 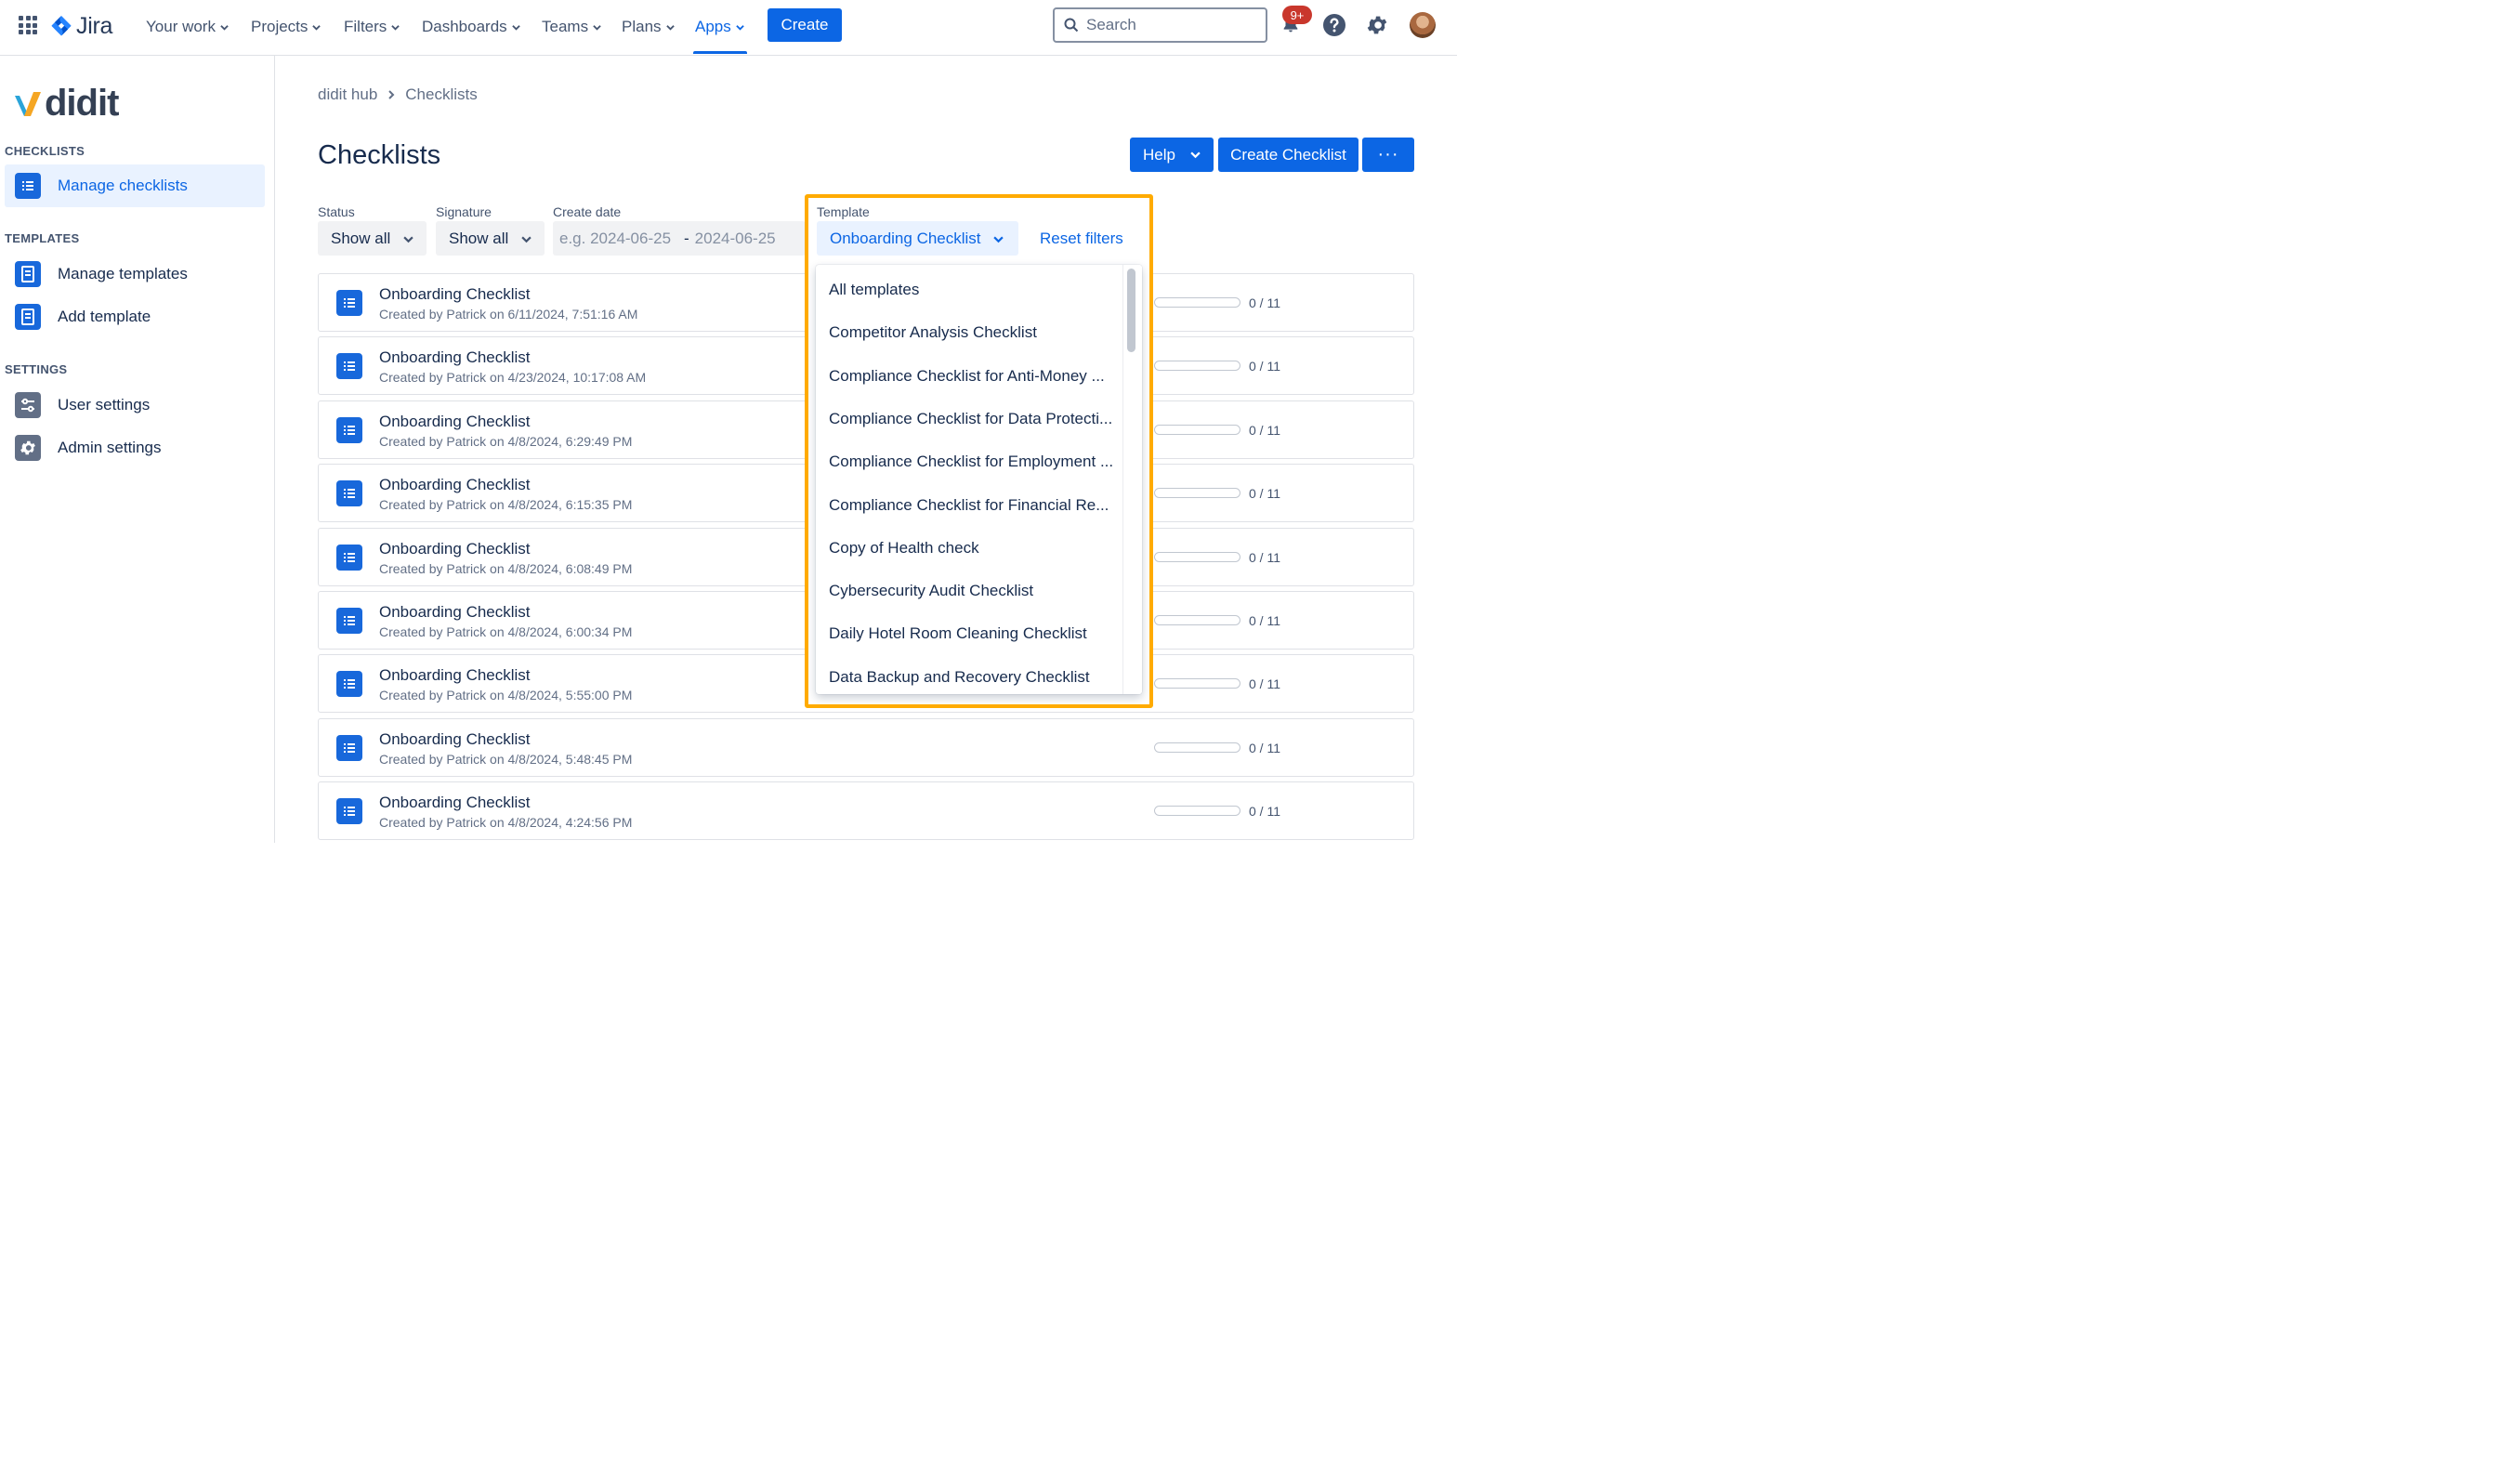 I want to click on help-button, so click(x=1334, y=25).